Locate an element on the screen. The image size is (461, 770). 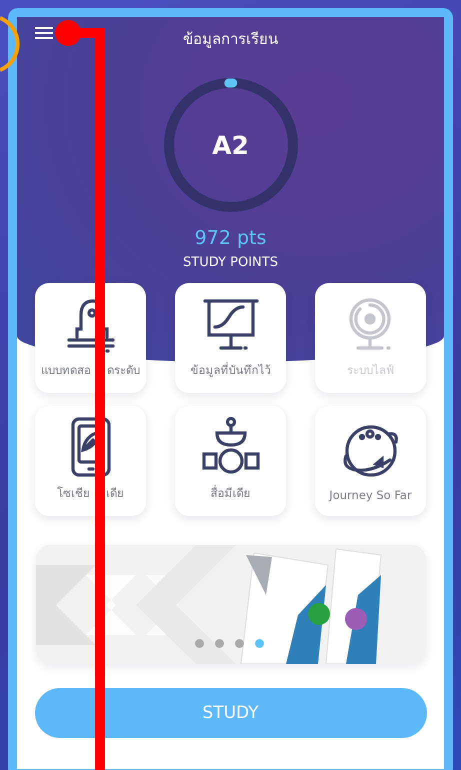
tile-label: เดีย is located at coordinates (115, 493).